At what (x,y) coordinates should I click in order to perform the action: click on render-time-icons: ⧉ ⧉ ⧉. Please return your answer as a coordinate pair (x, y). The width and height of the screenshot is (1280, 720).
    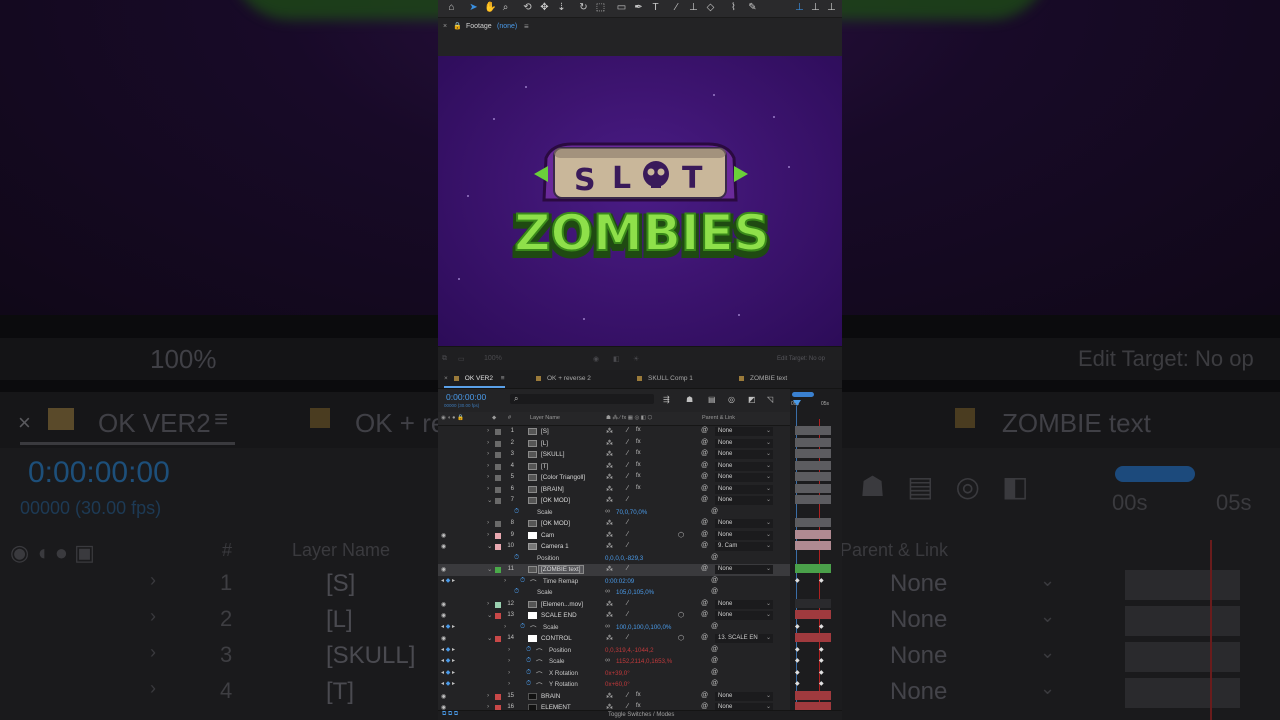
    Looking at the image, I should click on (450, 714).